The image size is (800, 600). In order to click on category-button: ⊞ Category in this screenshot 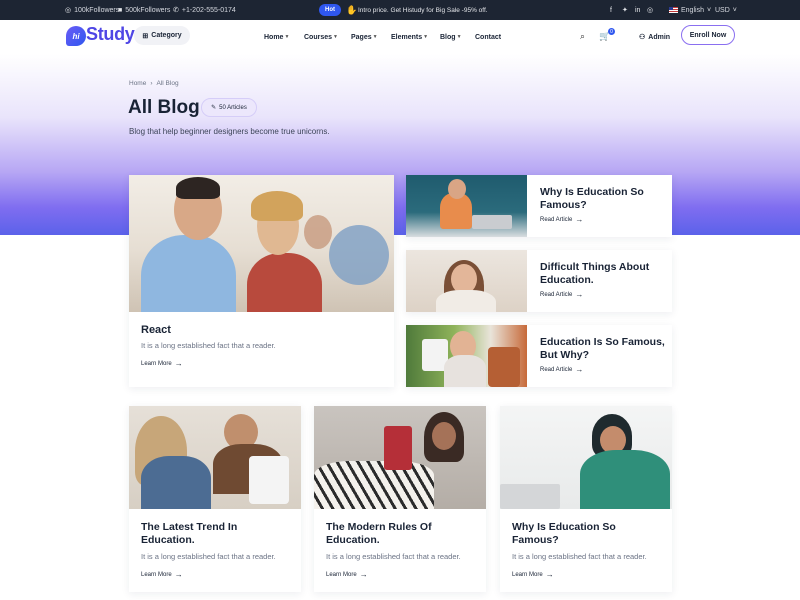, I will do `click(162, 35)`.